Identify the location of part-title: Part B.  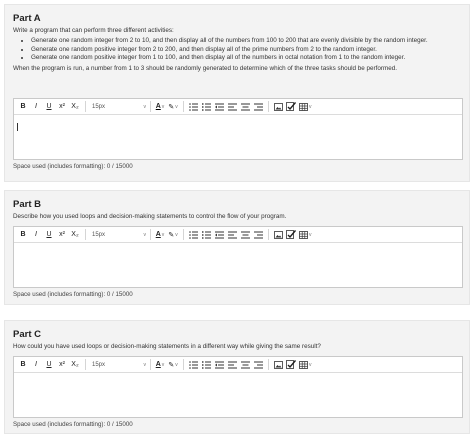
(27, 204).